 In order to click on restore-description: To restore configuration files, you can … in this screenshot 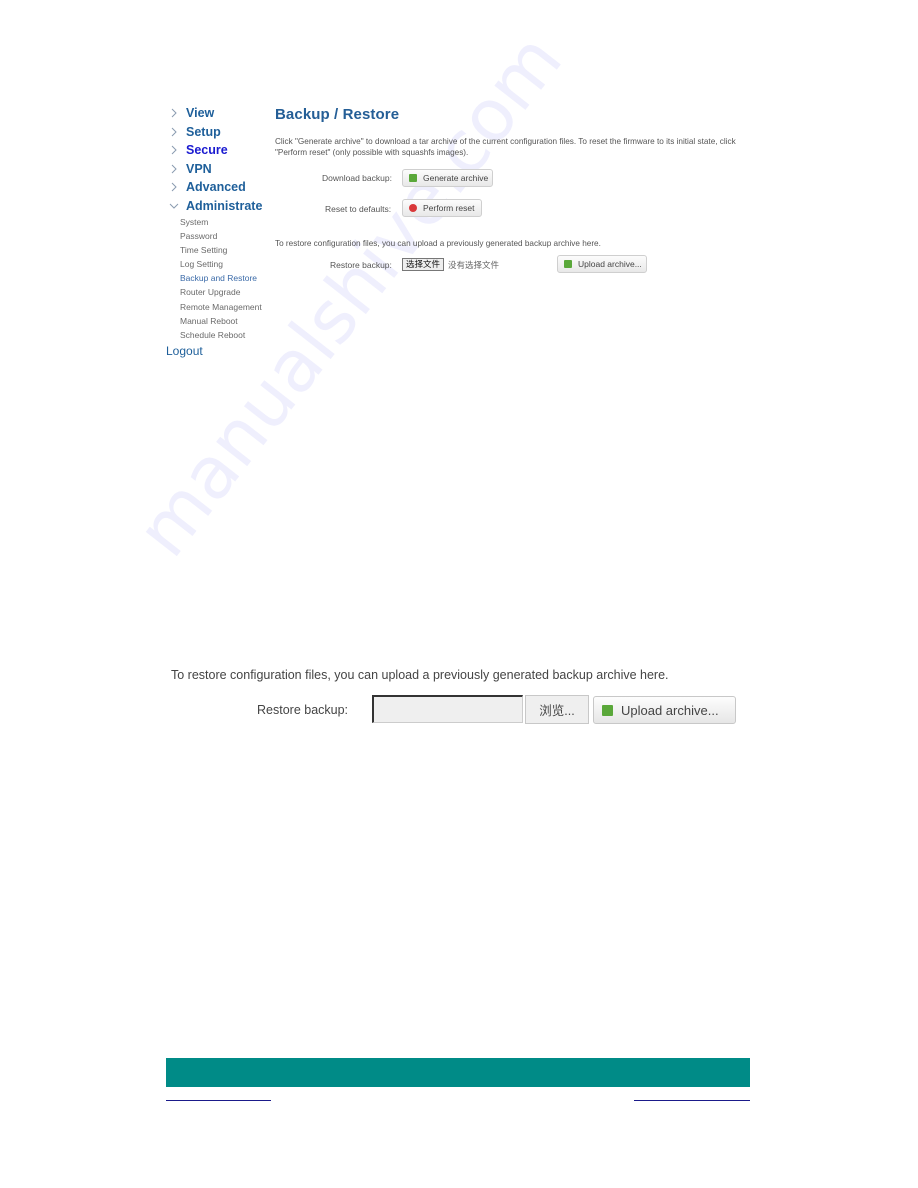, I will do `click(438, 243)`.